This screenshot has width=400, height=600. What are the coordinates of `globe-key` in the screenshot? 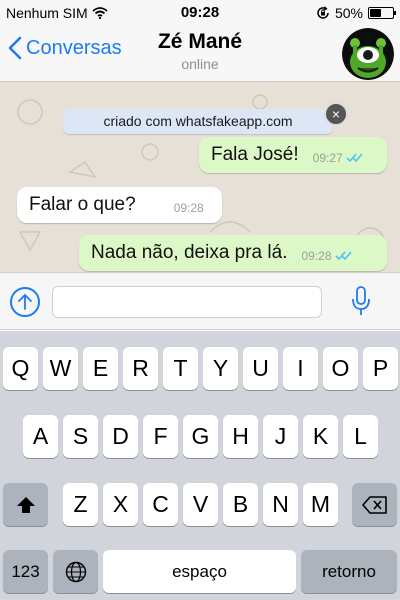 It's located at (75, 571).